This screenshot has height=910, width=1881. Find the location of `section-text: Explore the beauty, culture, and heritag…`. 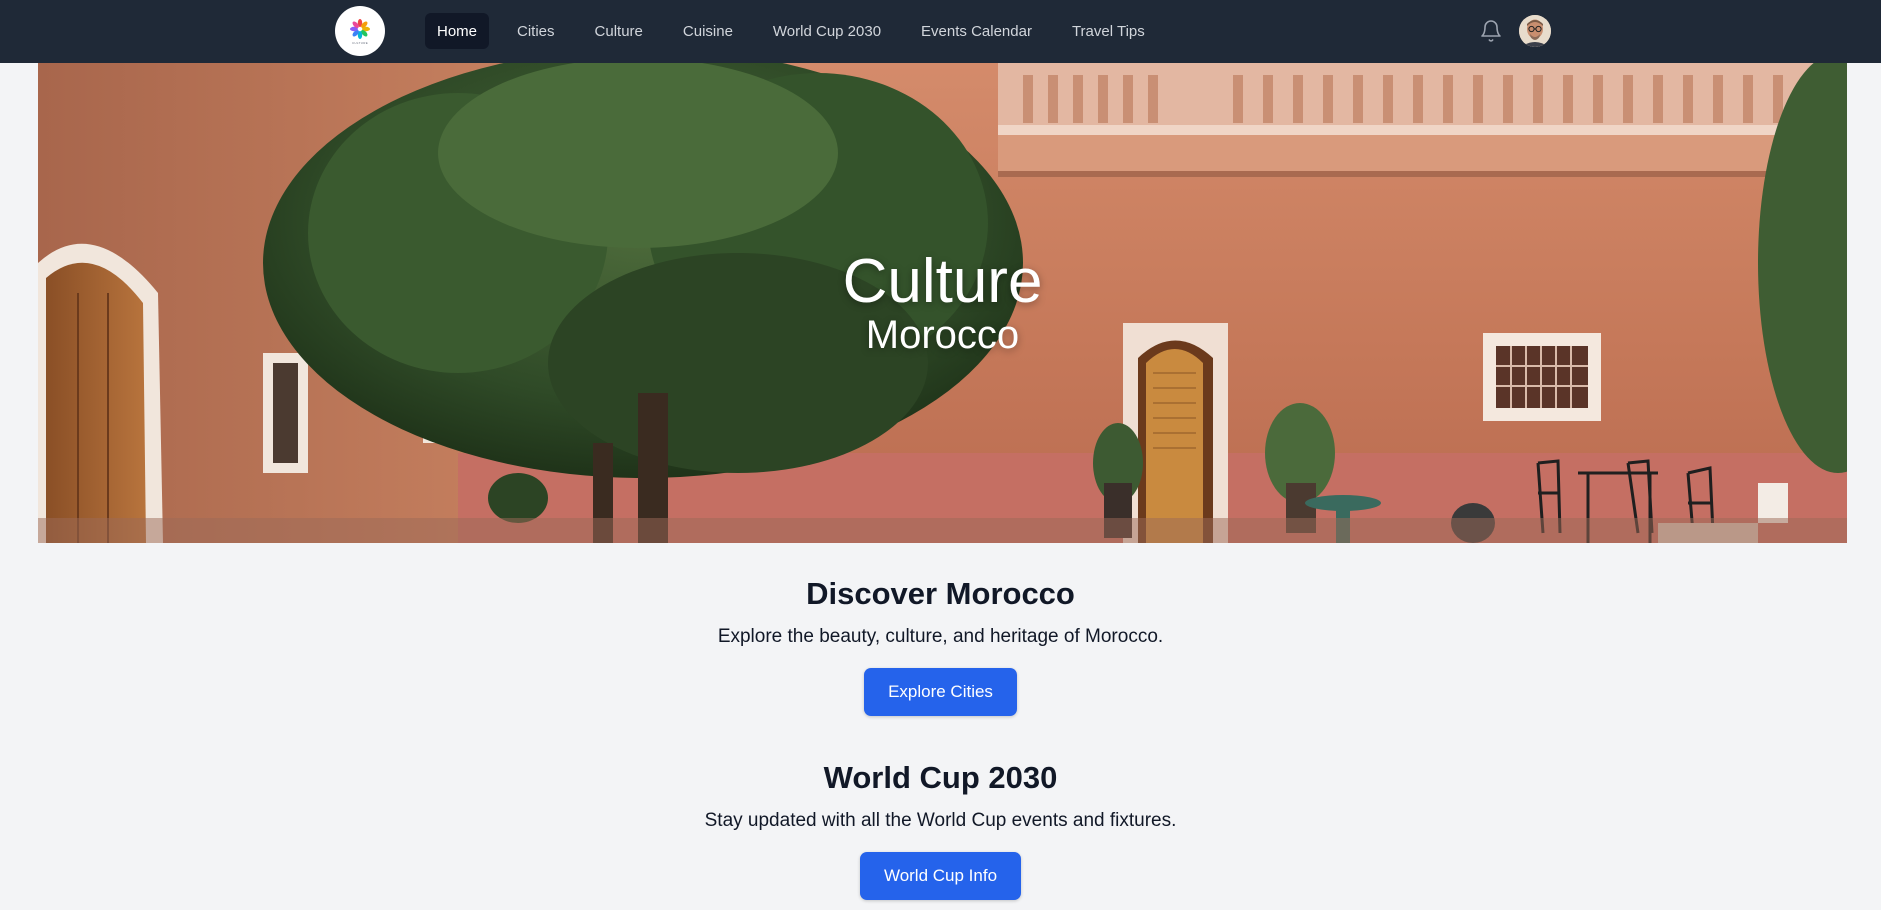

section-text: Explore the beauty, culture, and heritag… is located at coordinates (940, 636).